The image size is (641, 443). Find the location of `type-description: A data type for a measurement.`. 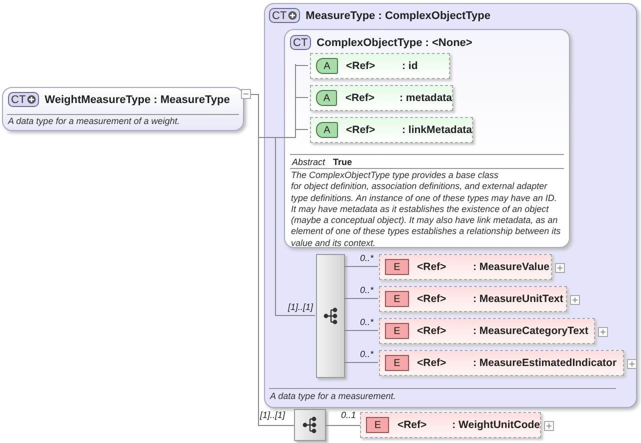

type-description: A data type for a measurement. is located at coordinates (333, 396).